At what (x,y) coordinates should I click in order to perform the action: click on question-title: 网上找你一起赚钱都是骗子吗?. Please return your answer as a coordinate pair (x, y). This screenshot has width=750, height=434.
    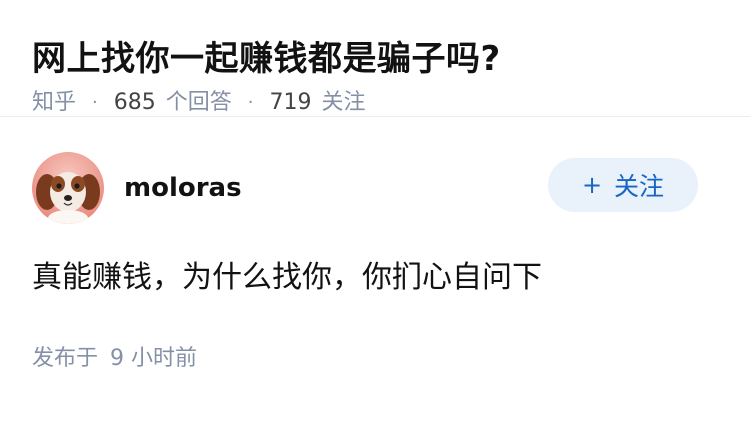
    Looking at the image, I should click on (375, 59).